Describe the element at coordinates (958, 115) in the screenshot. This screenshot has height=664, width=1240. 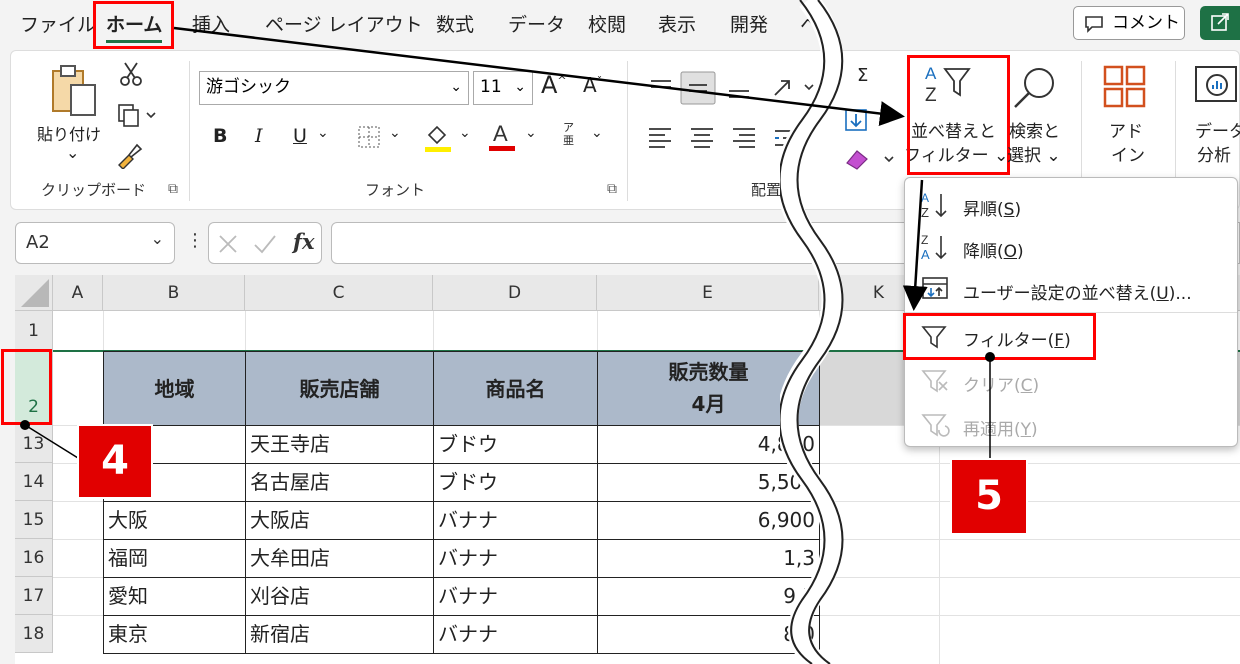
I see `sort-filter-button` at that location.